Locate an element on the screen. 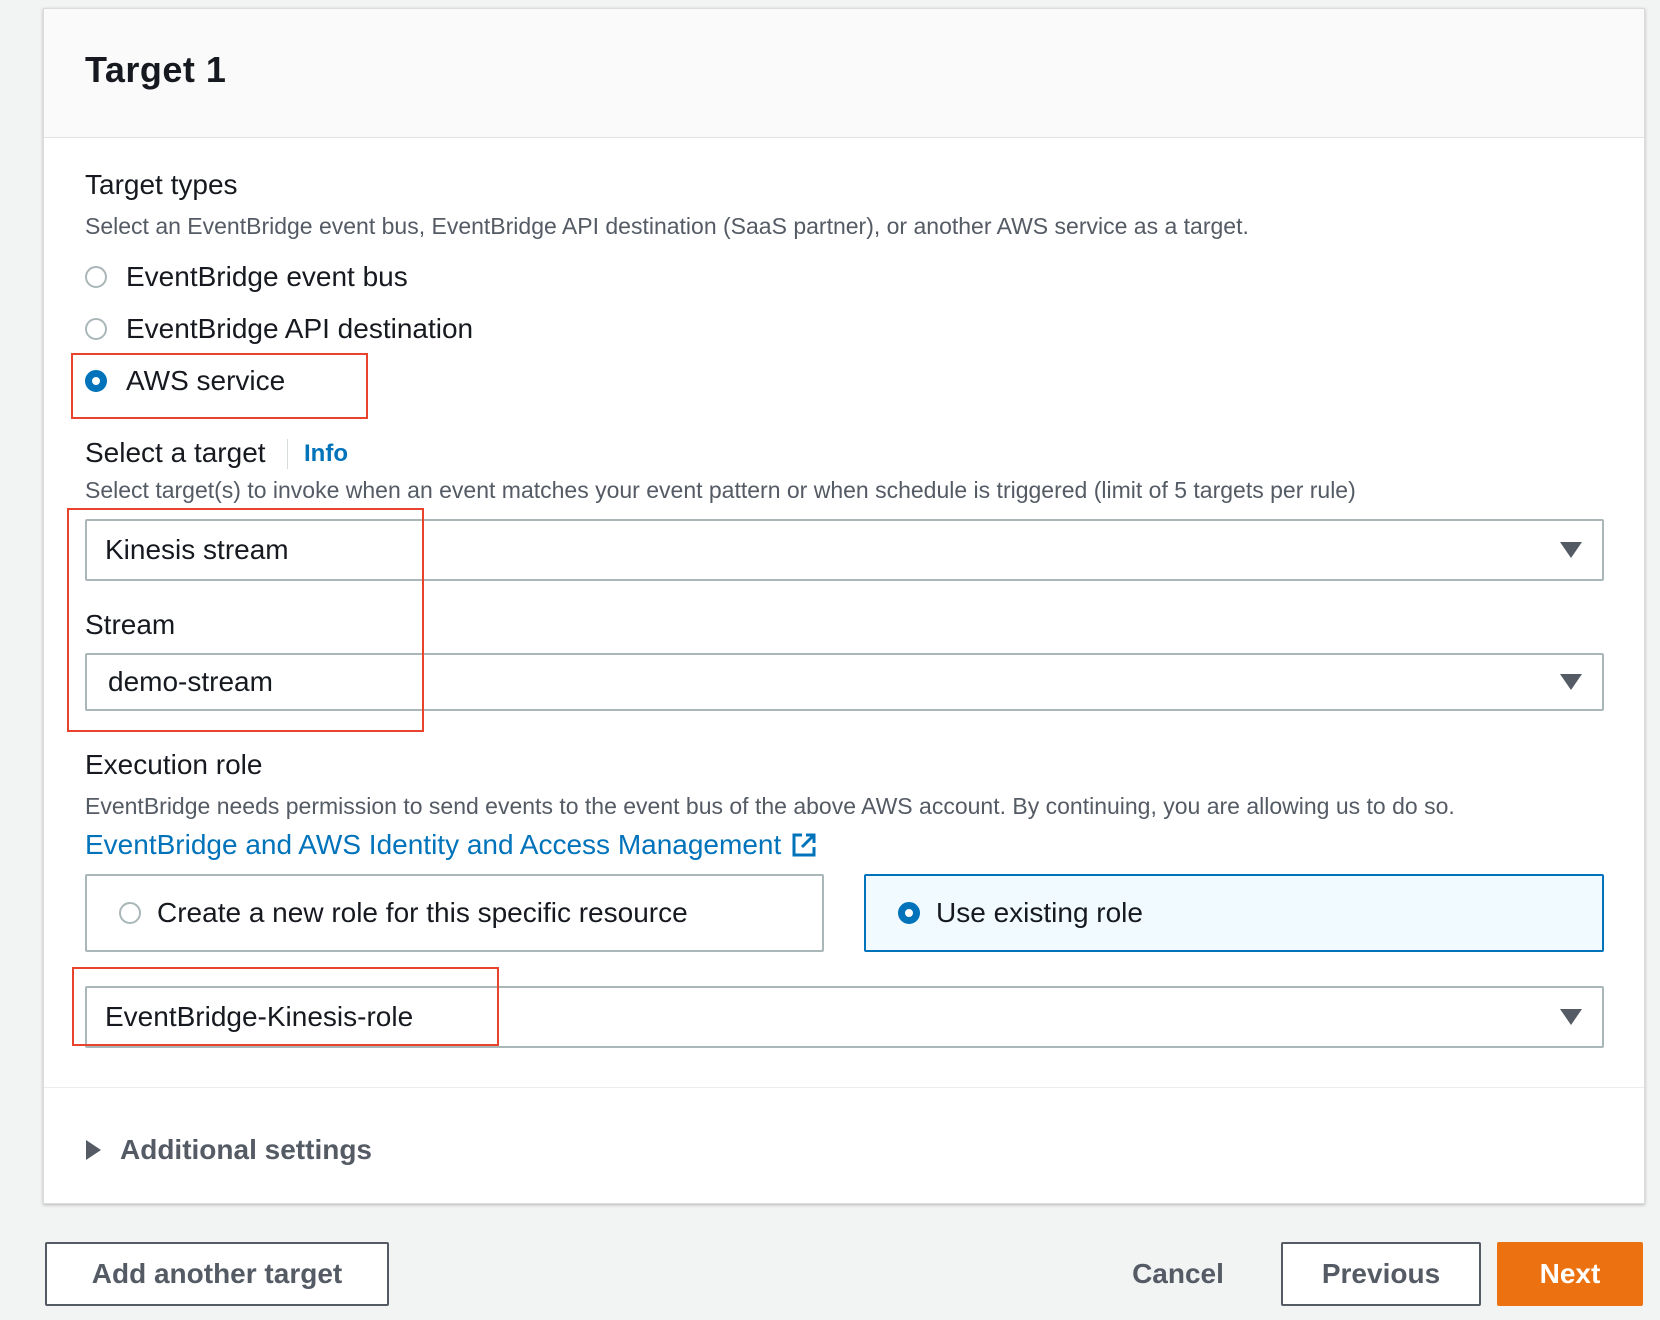  radio-eventbridge-api-destination: EventBridge API destination is located at coordinates (279, 329).